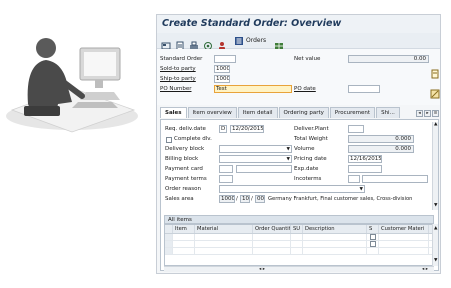  What do you see at coordinates (223, 129) in the screenshot?
I see `req-deliv-unit-field: D` at bounding box center [223, 129].